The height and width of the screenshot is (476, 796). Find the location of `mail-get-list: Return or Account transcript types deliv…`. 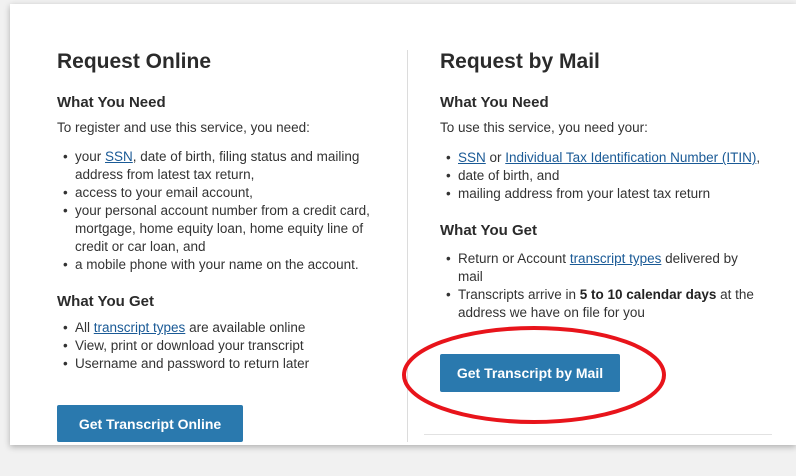

mail-get-list: Return or Account transcript types deliv… is located at coordinates (600, 286).